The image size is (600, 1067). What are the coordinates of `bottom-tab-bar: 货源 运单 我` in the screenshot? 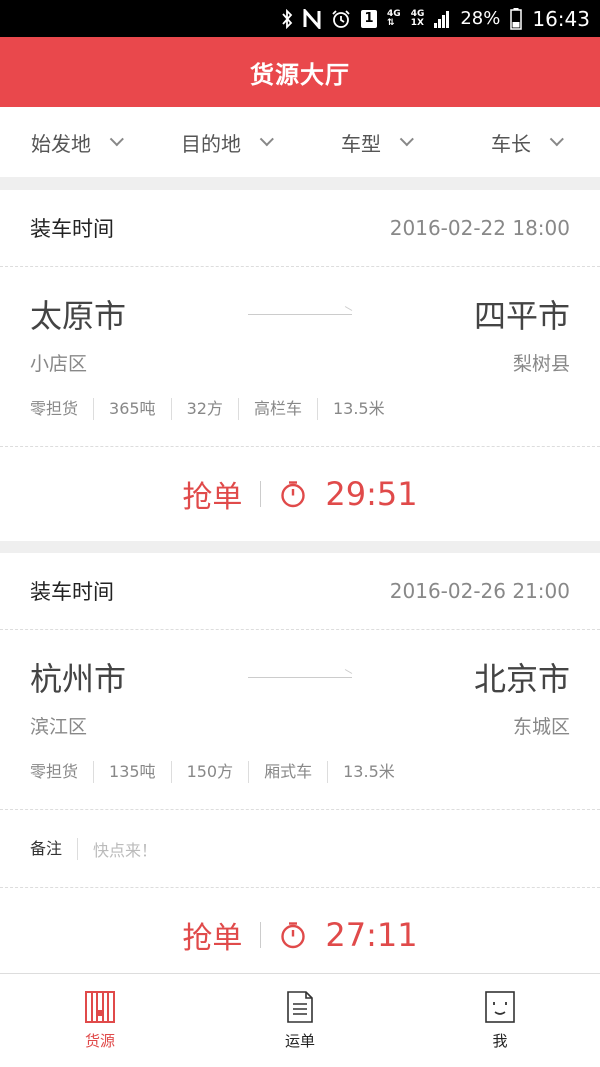 It's located at (300, 1020).